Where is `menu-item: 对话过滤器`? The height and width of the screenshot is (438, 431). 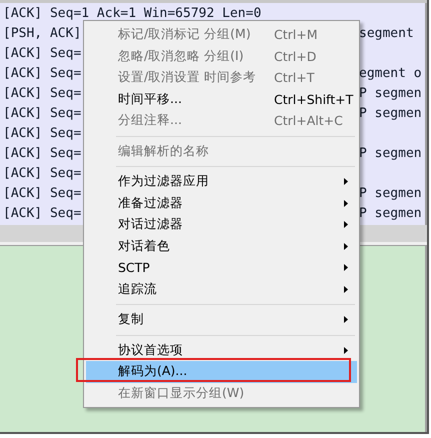
menu-item: 对话过滤器 is located at coordinates (221, 225).